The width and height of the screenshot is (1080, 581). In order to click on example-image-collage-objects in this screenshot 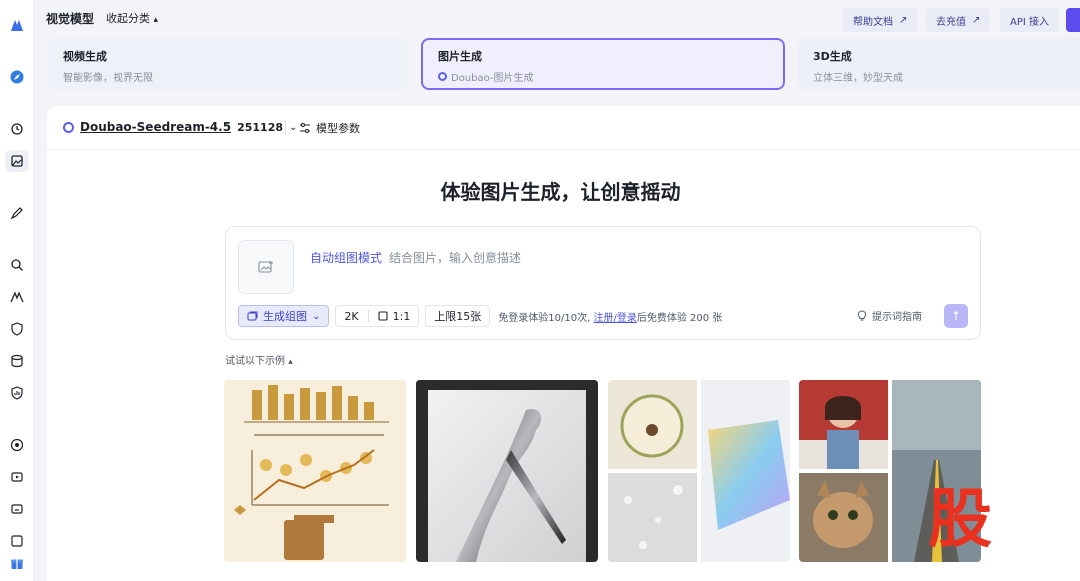, I will do `click(699, 471)`.